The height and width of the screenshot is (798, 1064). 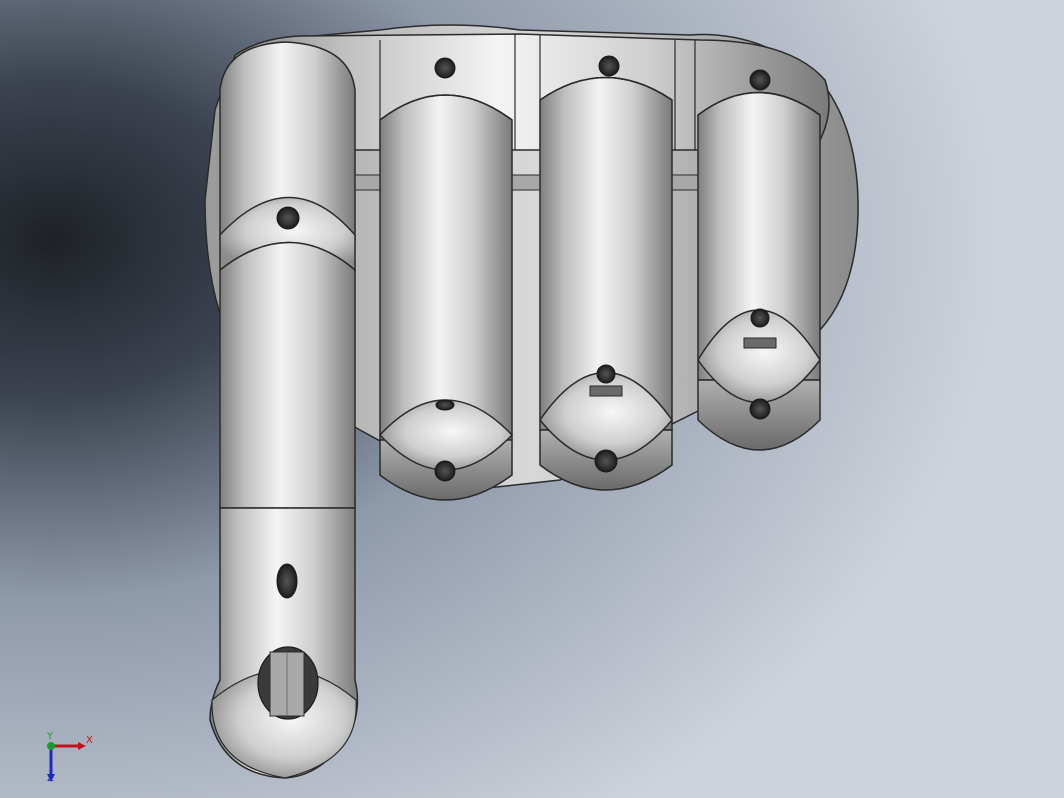 What do you see at coordinates (445, 471) in the screenshot?
I see `finger-2-tip-hole` at bounding box center [445, 471].